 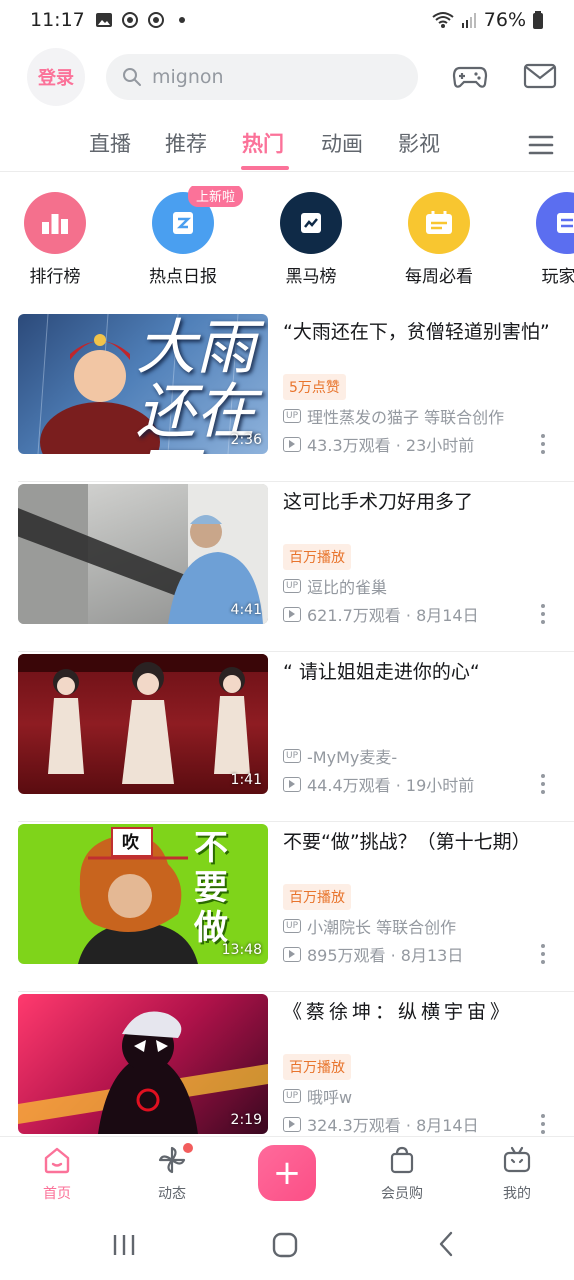 I want to click on upload-plus-button: +, so click(x=287, y=1173).